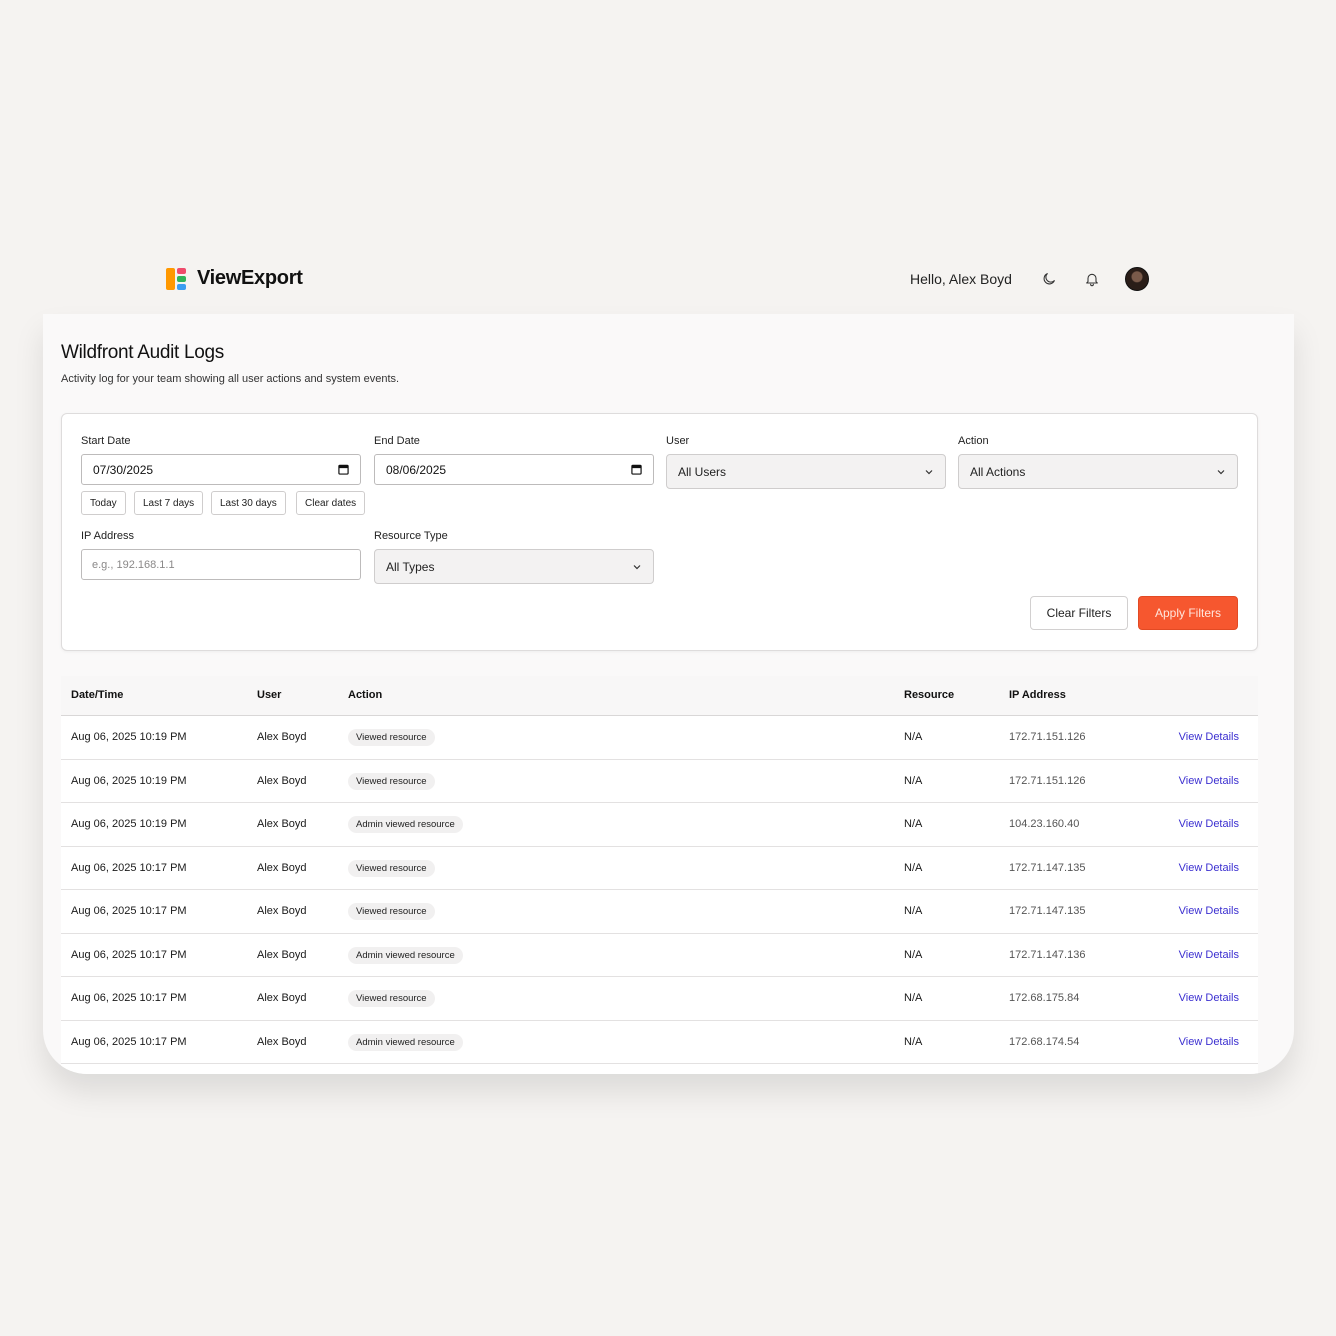  I want to click on action-select-value: All Actions, so click(998, 471).